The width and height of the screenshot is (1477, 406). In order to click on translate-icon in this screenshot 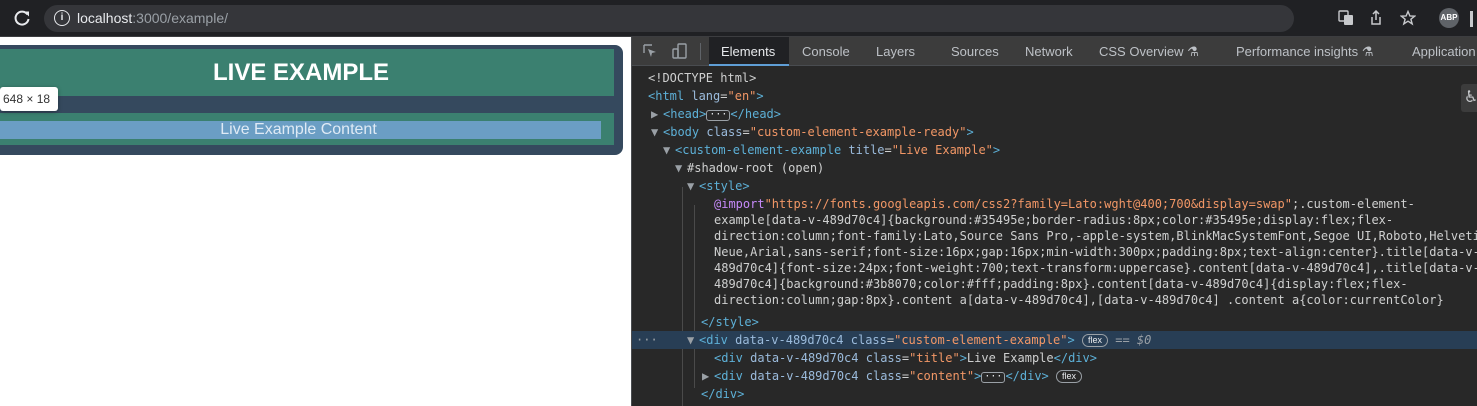, I will do `click(1346, 19)`.